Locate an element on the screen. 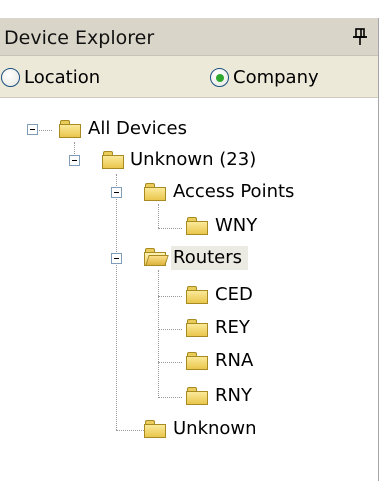  tree-node-unknown-23: Unknown (23) is located at coordinates (193, 160).